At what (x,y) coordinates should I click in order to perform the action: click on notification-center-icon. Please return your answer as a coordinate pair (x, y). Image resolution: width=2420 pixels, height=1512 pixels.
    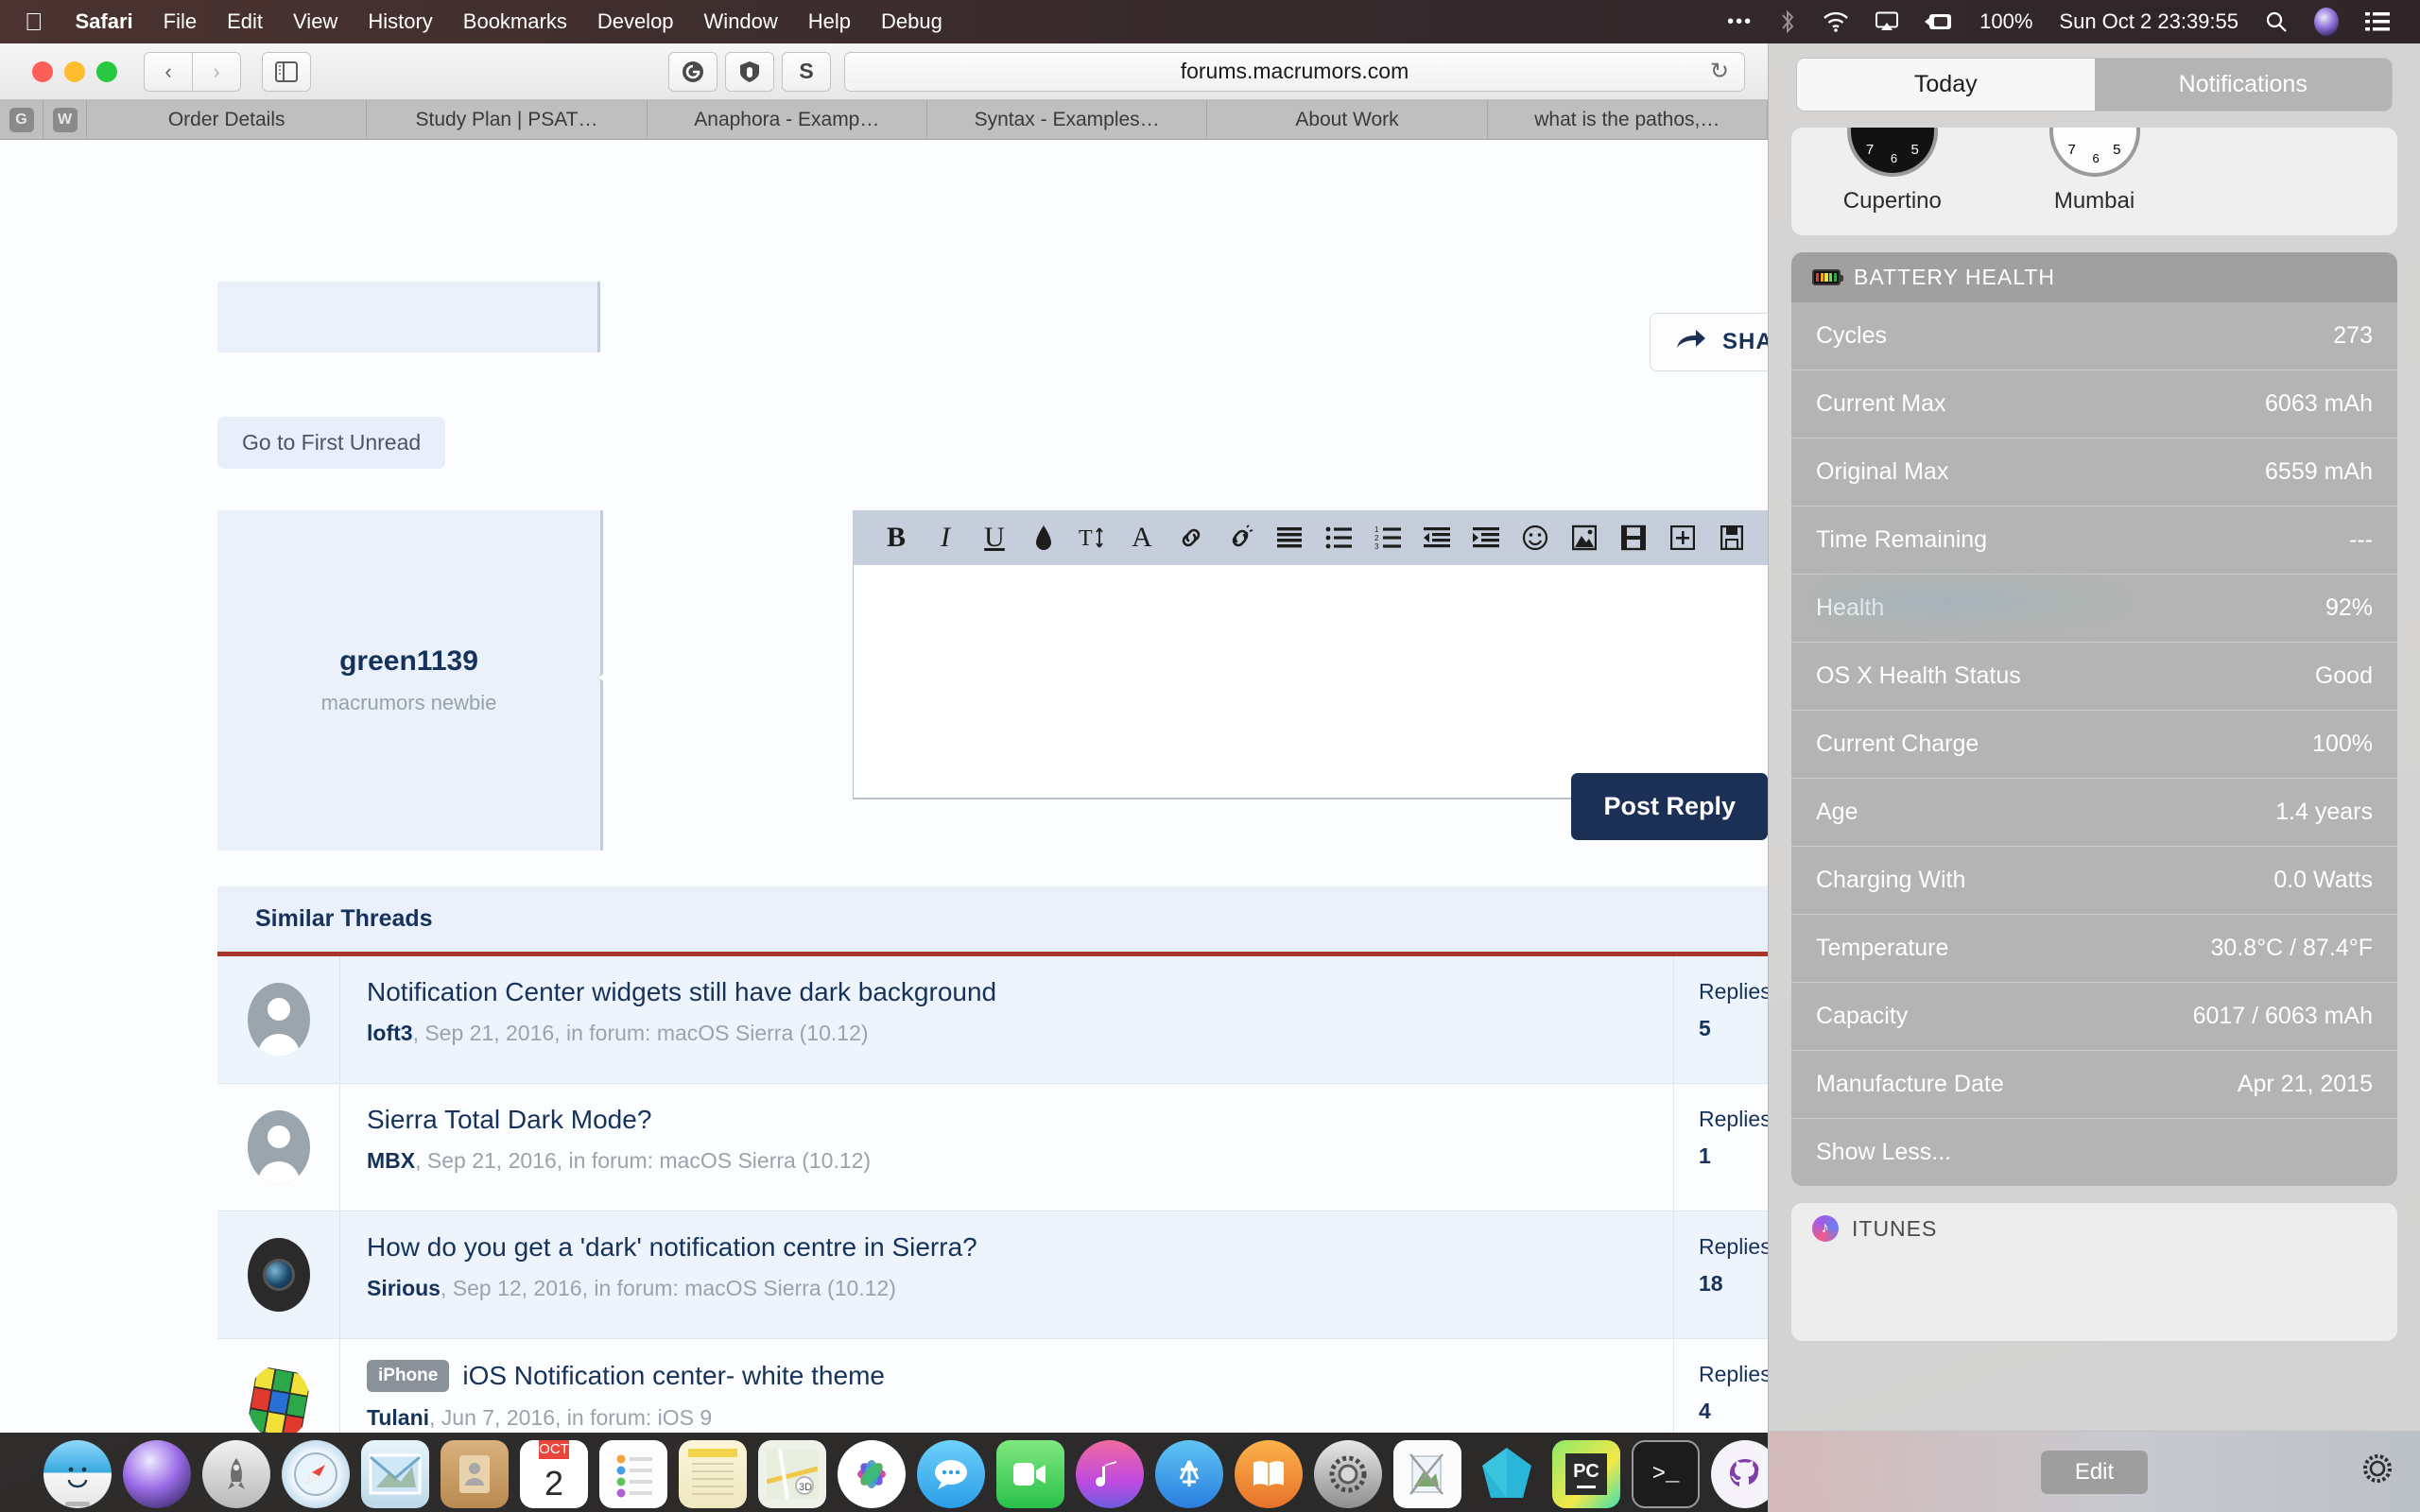
    Looking at the image, I should click on (2377, 21).